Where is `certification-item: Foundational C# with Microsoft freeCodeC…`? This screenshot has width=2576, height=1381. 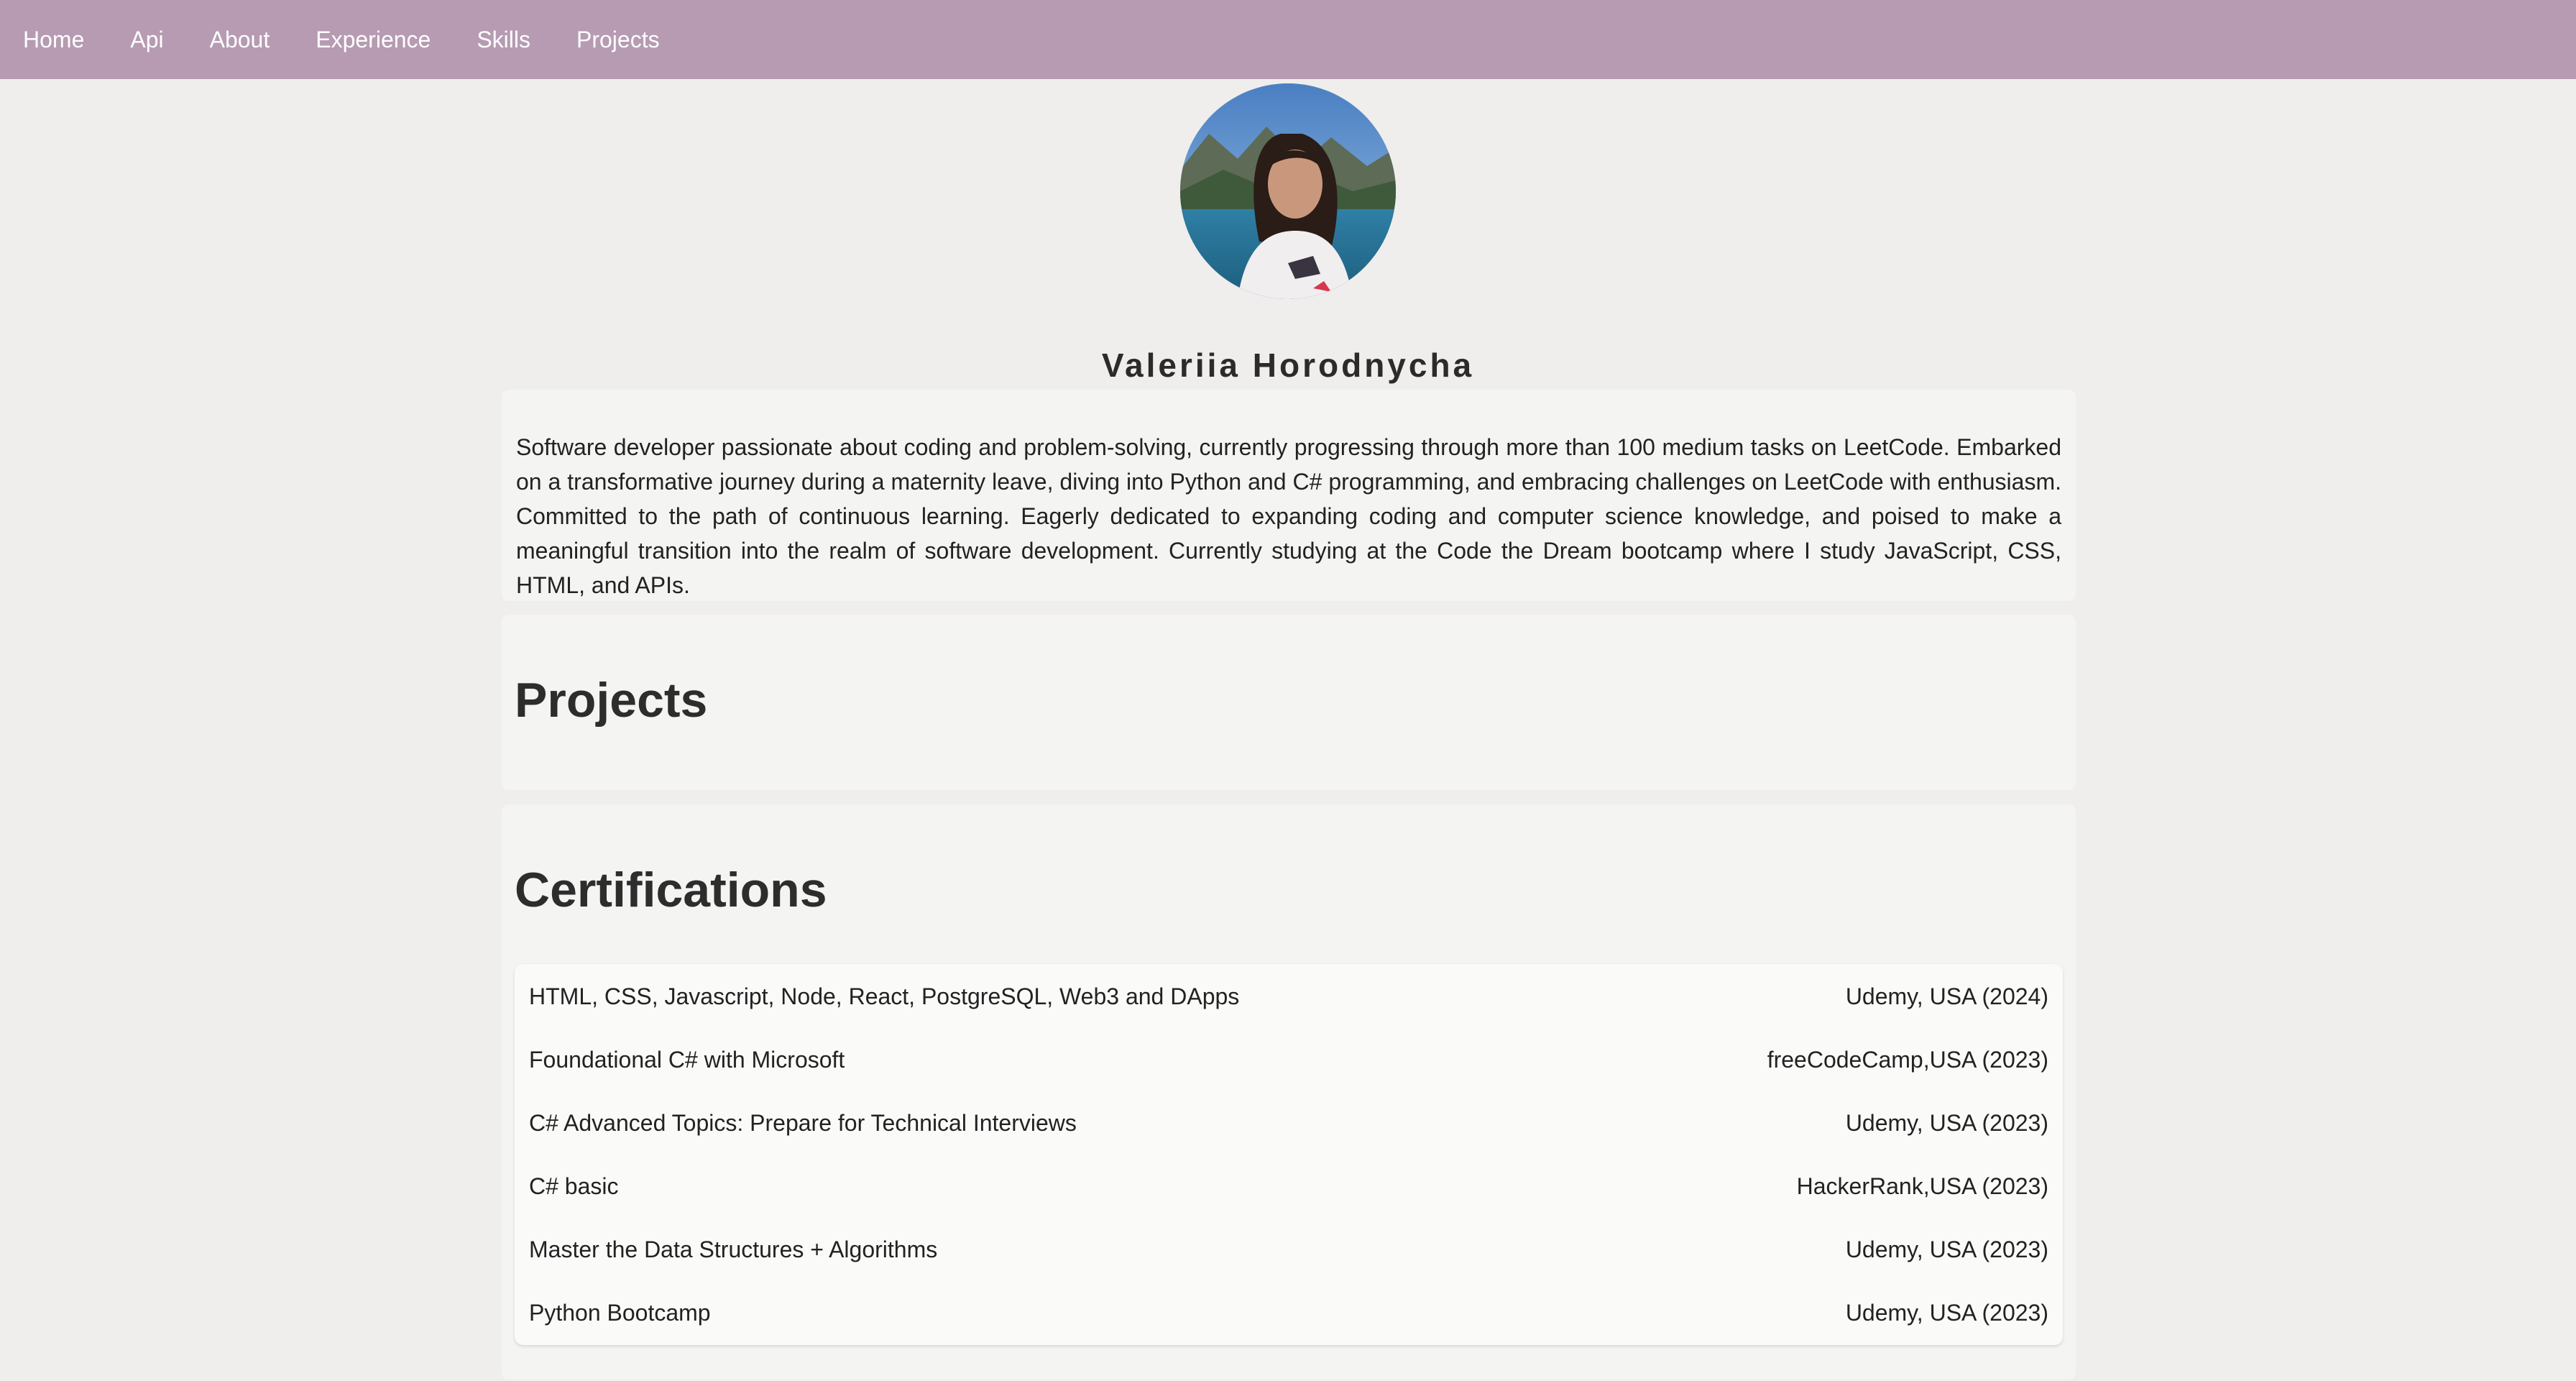 certification-item: Foundational C# with Microsoft freeCodeC… is located at coordinates (1288, 1059).